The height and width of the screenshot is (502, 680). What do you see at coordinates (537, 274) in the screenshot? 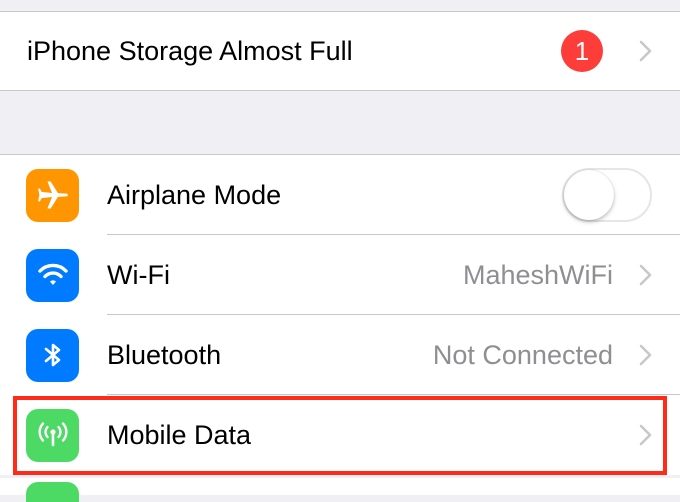
I see `wifi-network-value: MaheshWiFi` at bounding box center [537, 274].